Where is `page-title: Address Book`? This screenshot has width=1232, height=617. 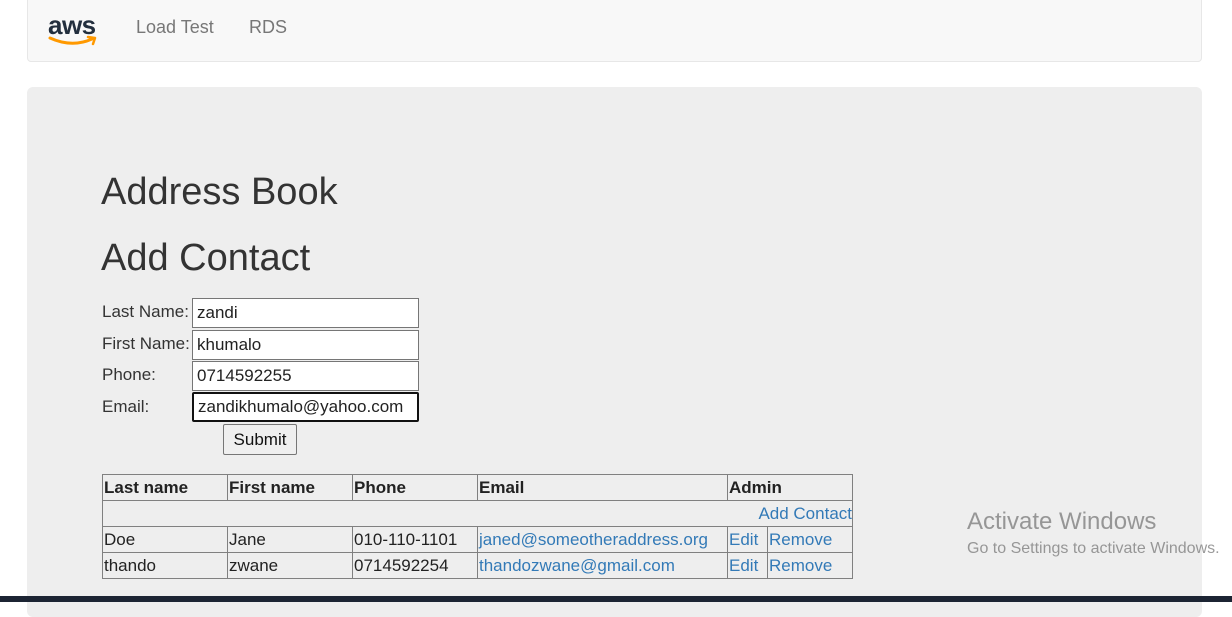 page-title: Address Book is located at coordinates (219, 192).